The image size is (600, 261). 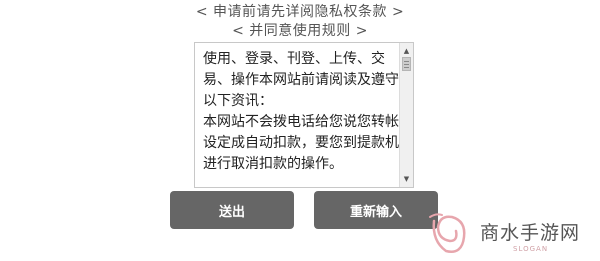 What do you see at coordinates (530, 233) in the screenshot?
I see `watermark-text: 商水手游网` at bounding box center [530, 233].